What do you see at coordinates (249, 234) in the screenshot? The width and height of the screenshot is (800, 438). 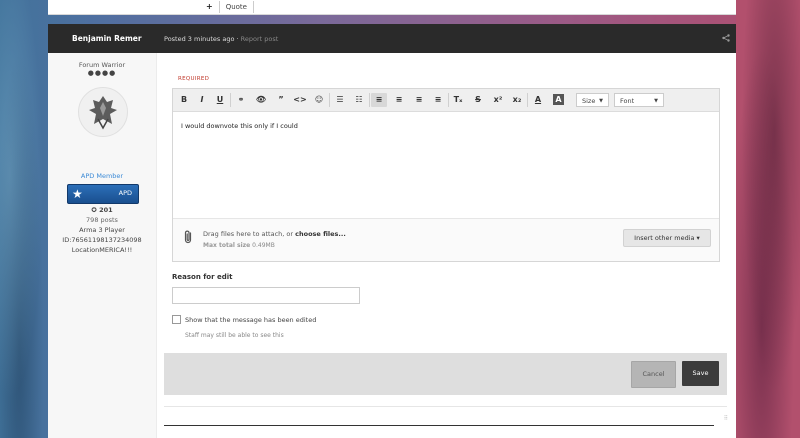 I see `attach-text: Drag files here to attach, or` at bounding box center [249, 234].